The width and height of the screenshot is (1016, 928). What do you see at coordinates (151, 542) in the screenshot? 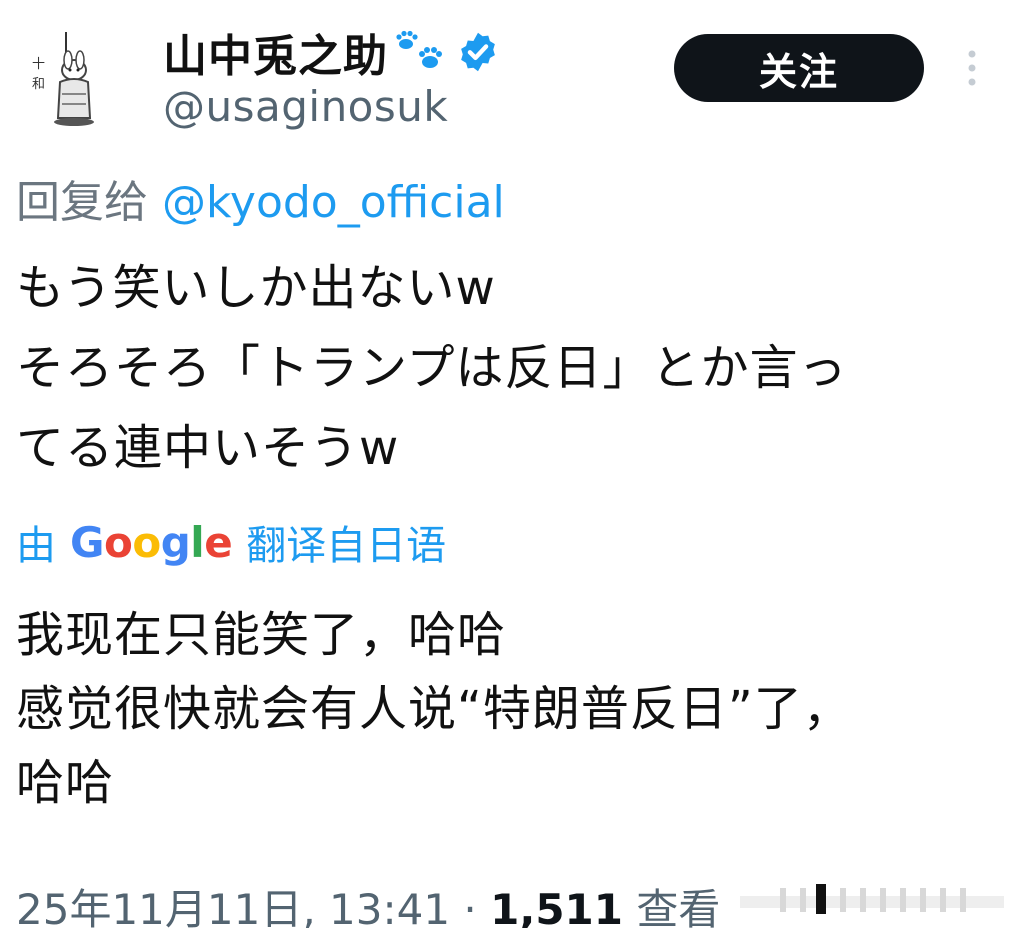
I see `google-logo: Google` at bounding box center [151, 542].